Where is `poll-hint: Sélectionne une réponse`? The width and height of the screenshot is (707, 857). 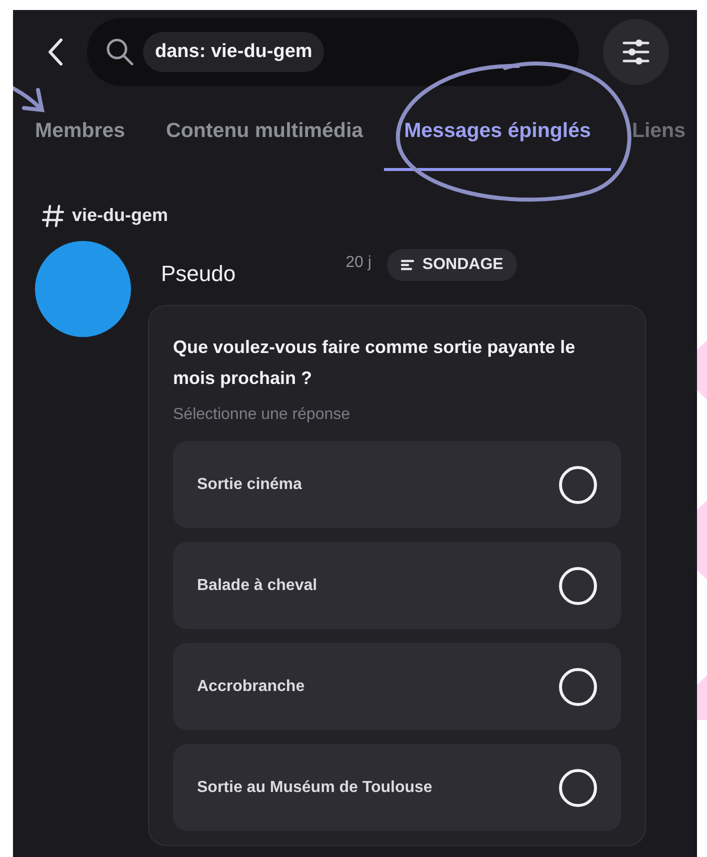 poll-hint: Sélectionne une réponse is located at coordinates (262, 415).